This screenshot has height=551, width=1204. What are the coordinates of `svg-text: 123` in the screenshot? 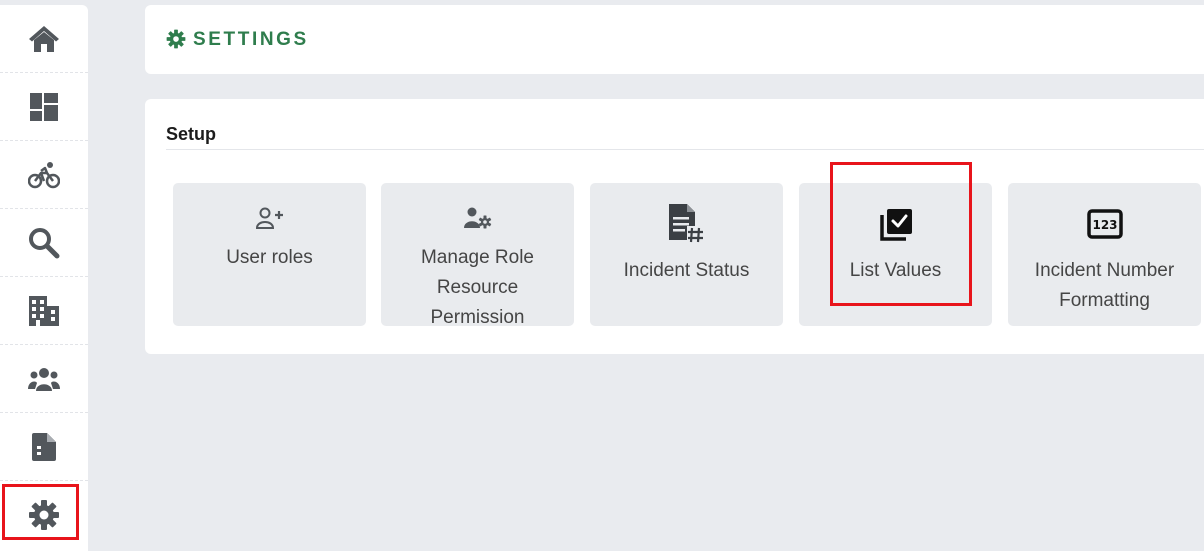 It's located at (1104, 225).